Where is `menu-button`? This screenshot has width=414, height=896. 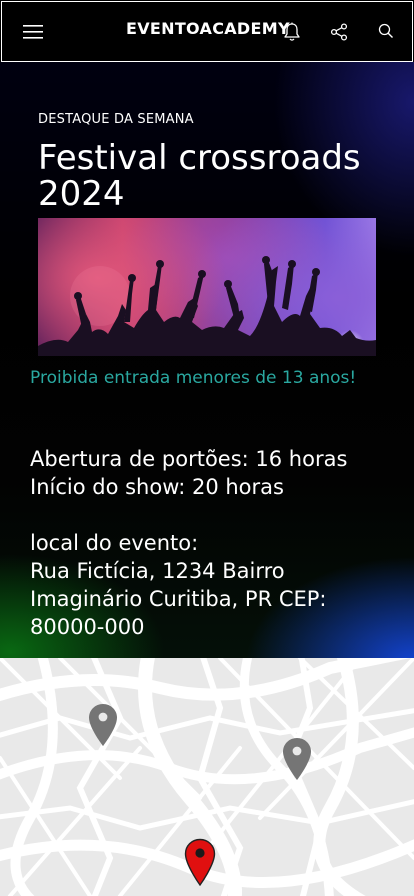 menu-button is located at coordinates (33, 32).